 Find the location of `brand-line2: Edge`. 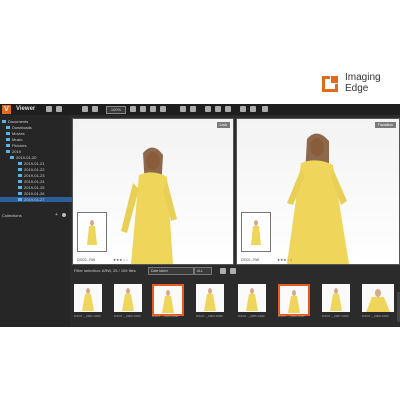

brand-line2: Edge is located at coordinates (357, 88).